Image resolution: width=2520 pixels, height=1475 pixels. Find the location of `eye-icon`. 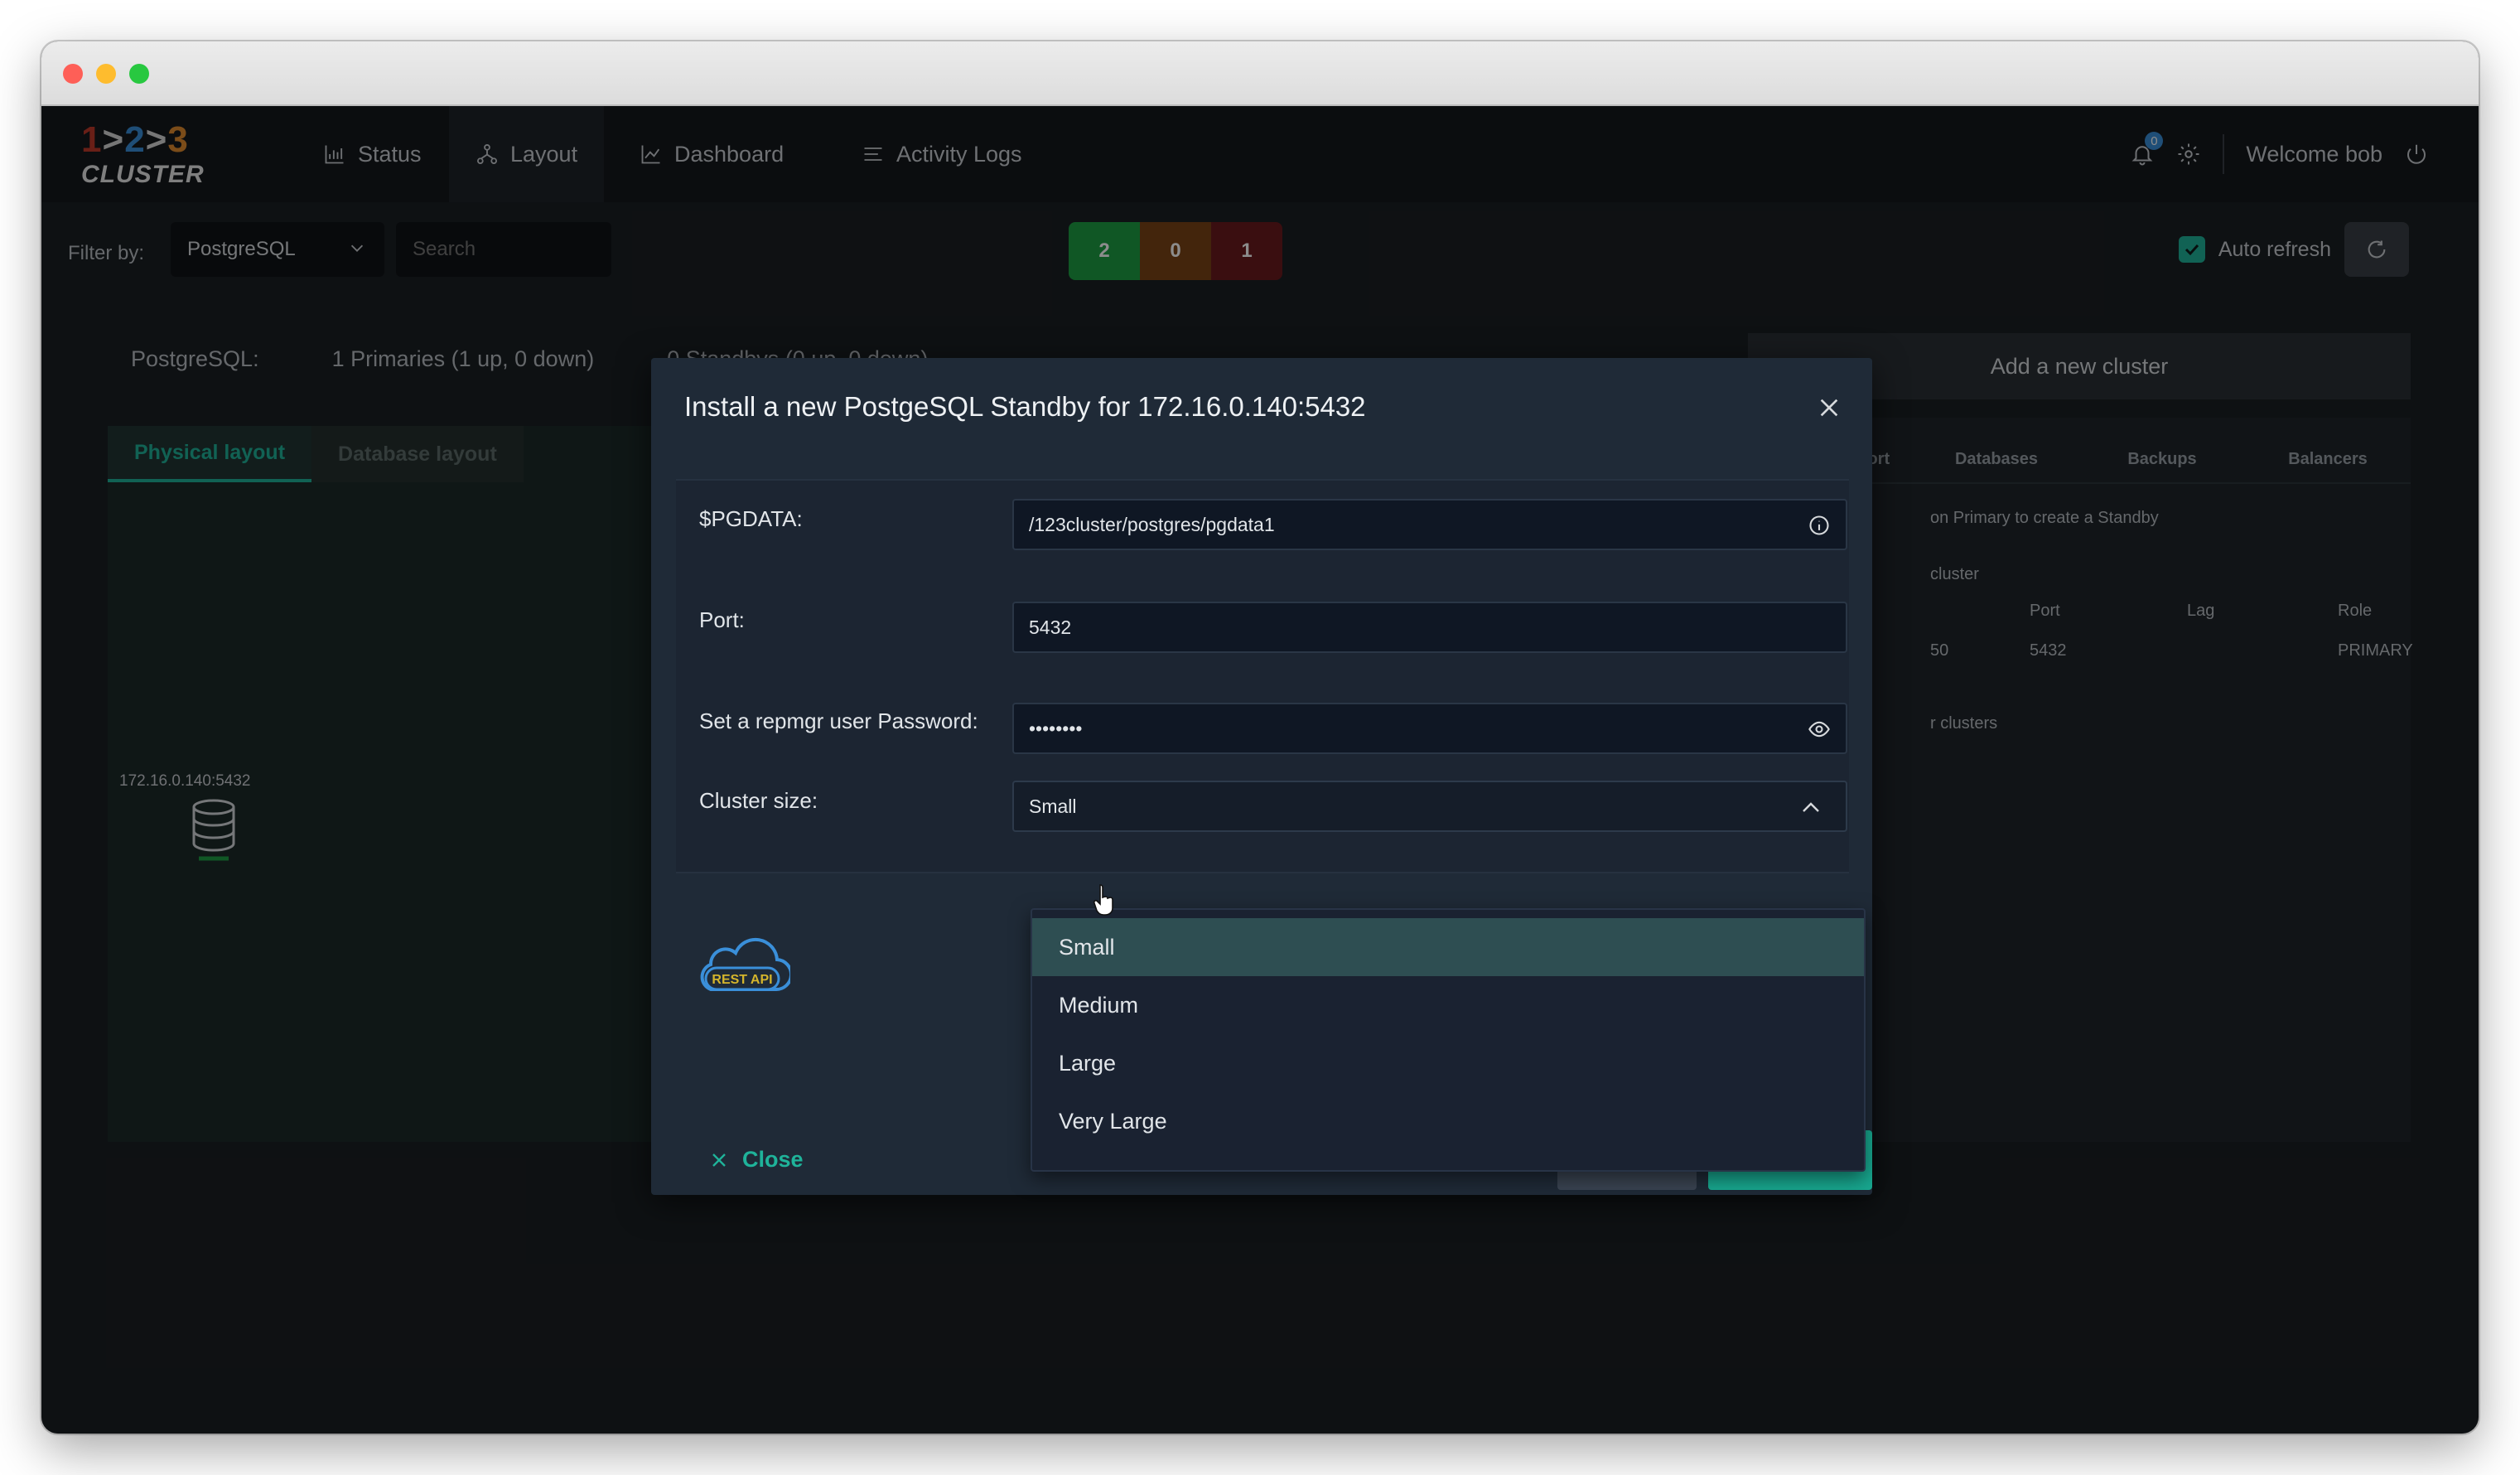

eye-icon is located at coordinates (1819, 729).